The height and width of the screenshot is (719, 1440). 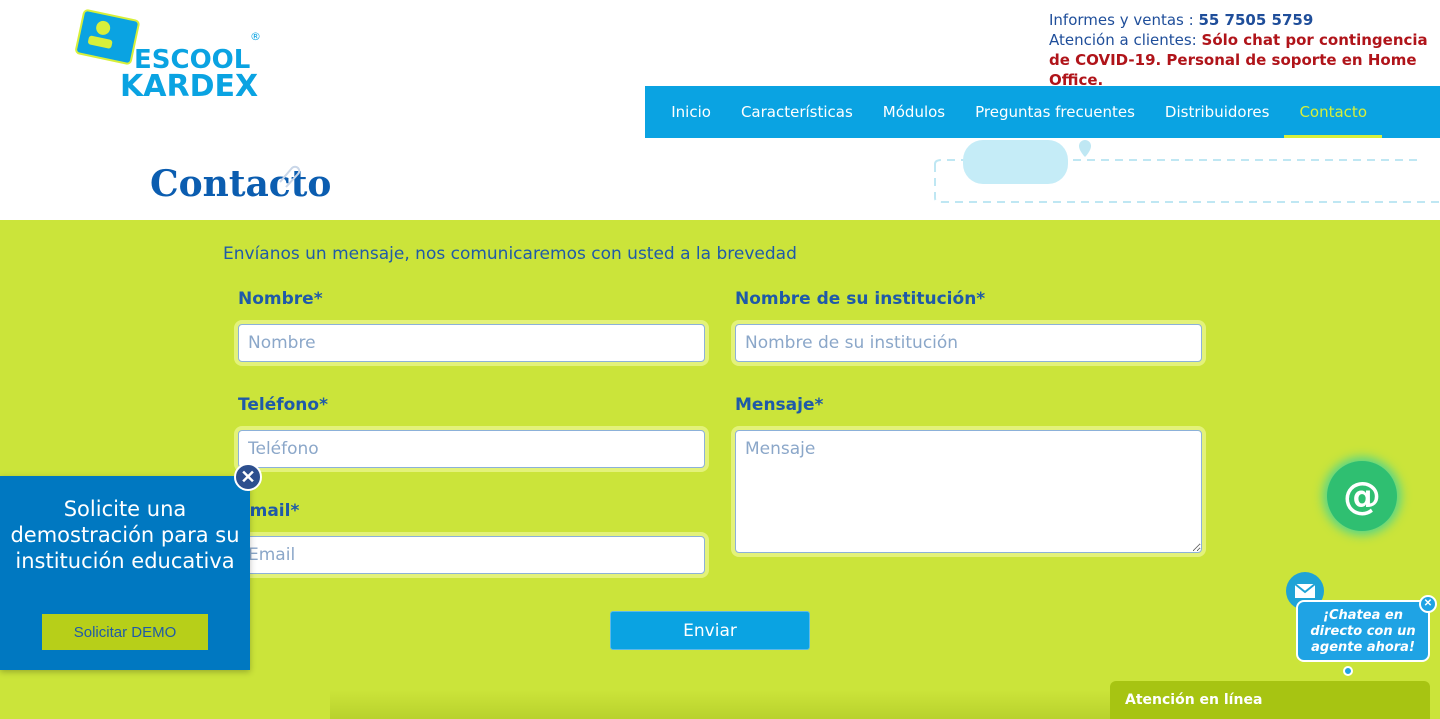 What do you see at coordinates (283, 405) in the screenshot?
I see `phone-label: Teléfono*` at bounding box center [283, 405].